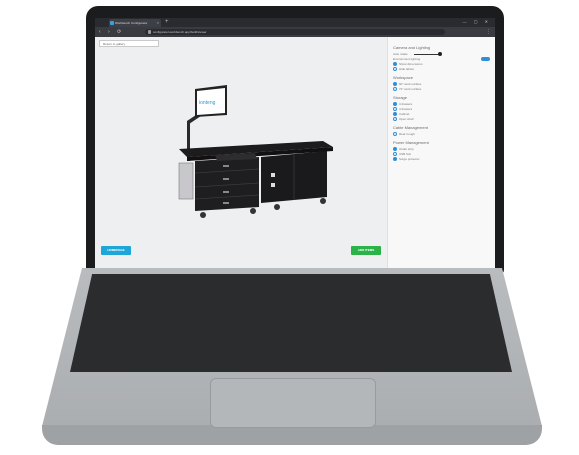  Describe the element at coordinates (441, 159) in the screenshot. I see `option-row: Surge protector` at that location.